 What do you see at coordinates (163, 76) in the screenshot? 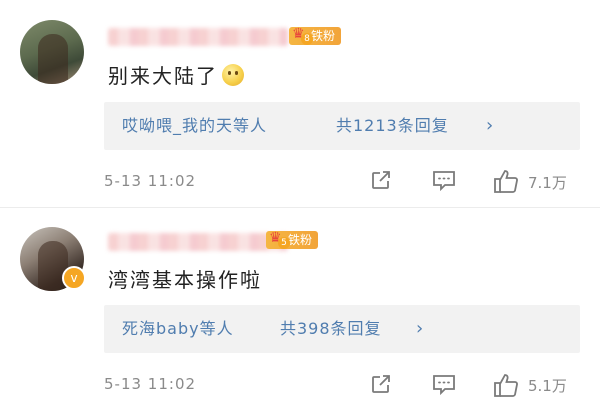
I see `comment-text-content: 别来大陆了` at bounding box center [163, 76].